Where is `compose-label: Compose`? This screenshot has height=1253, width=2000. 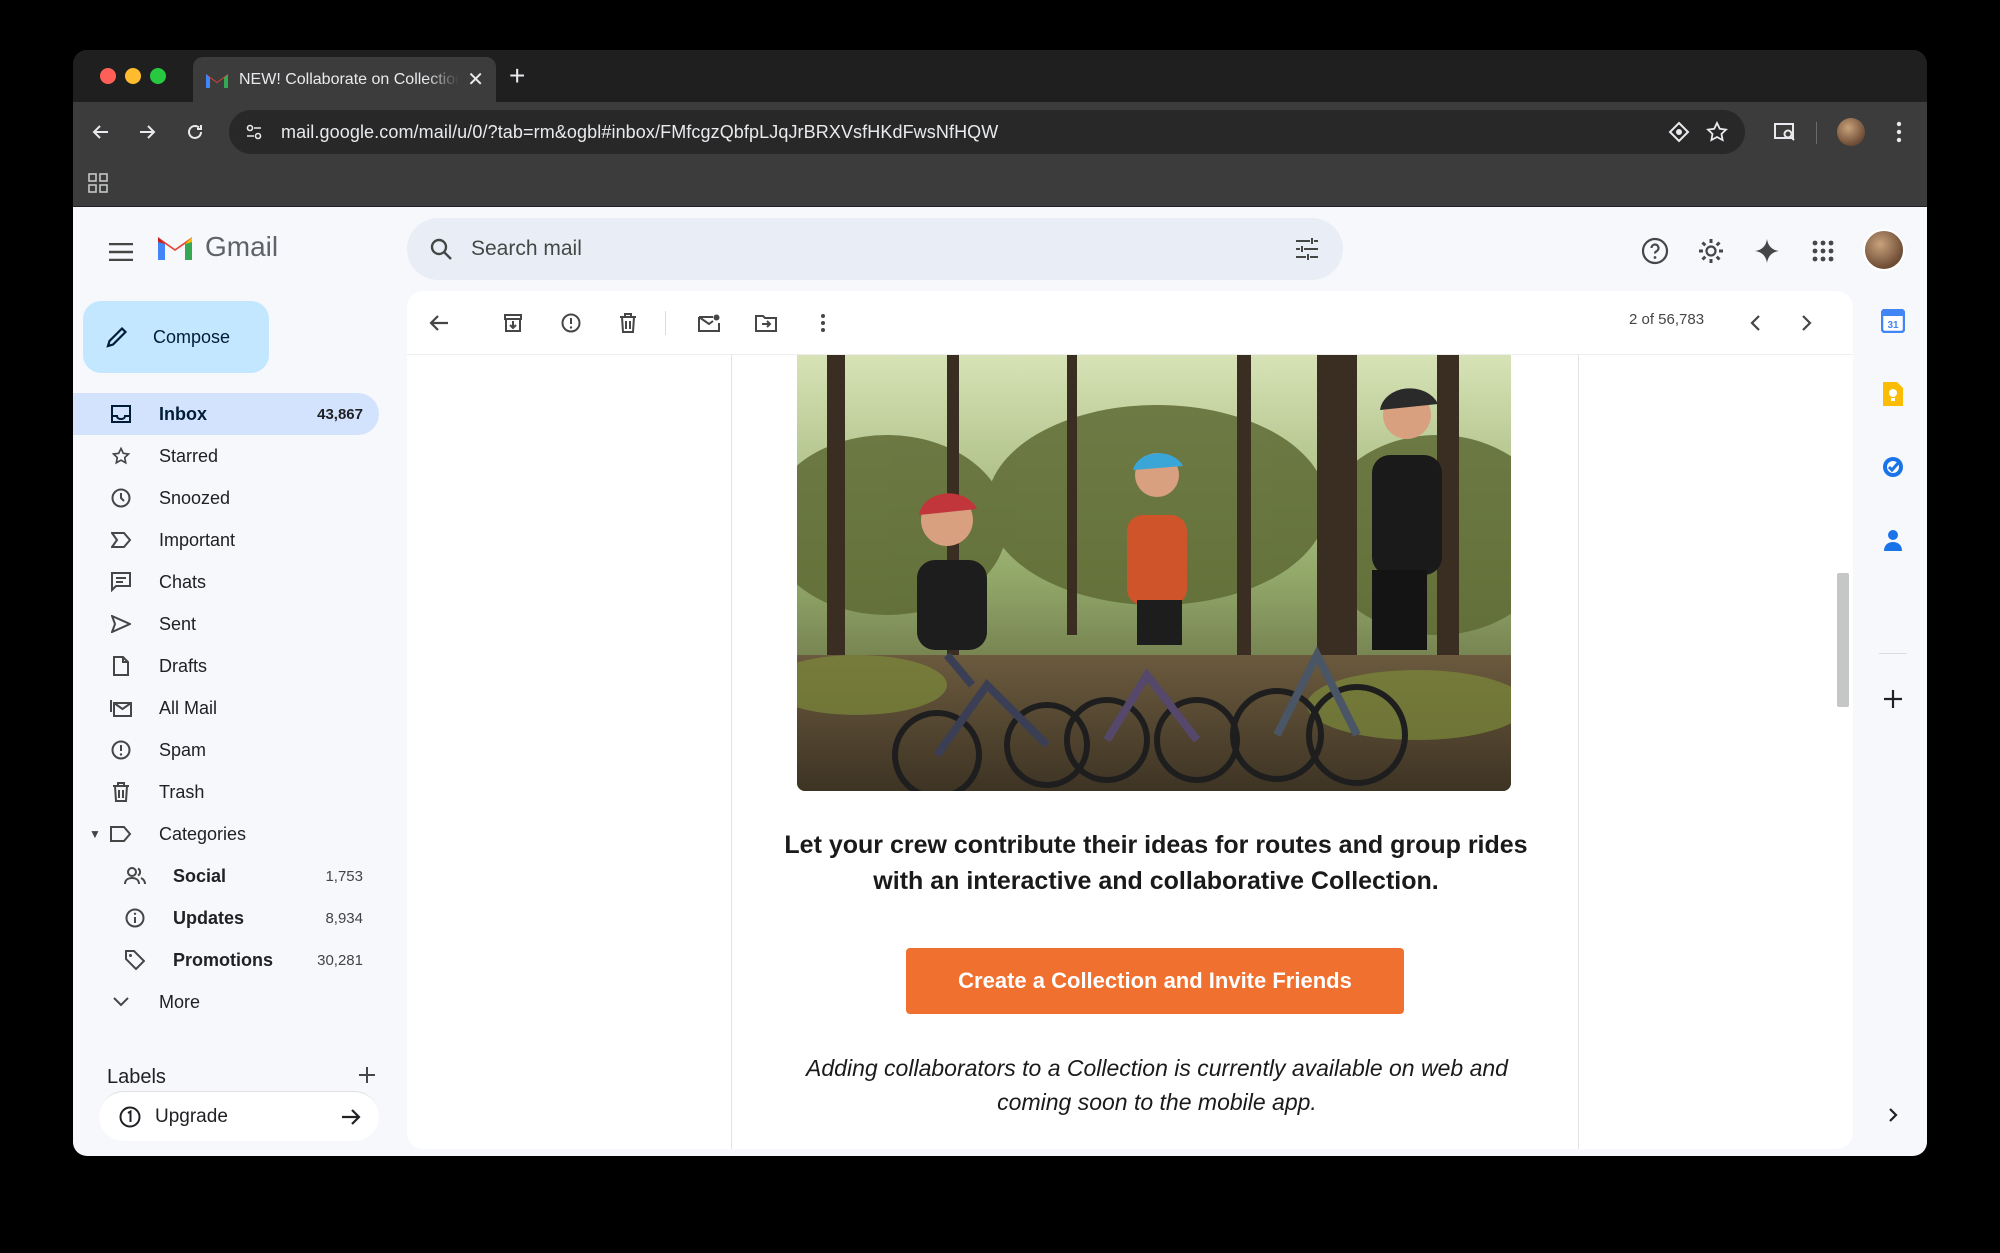
compose-label: Compose is located at coordinates (192, 336).